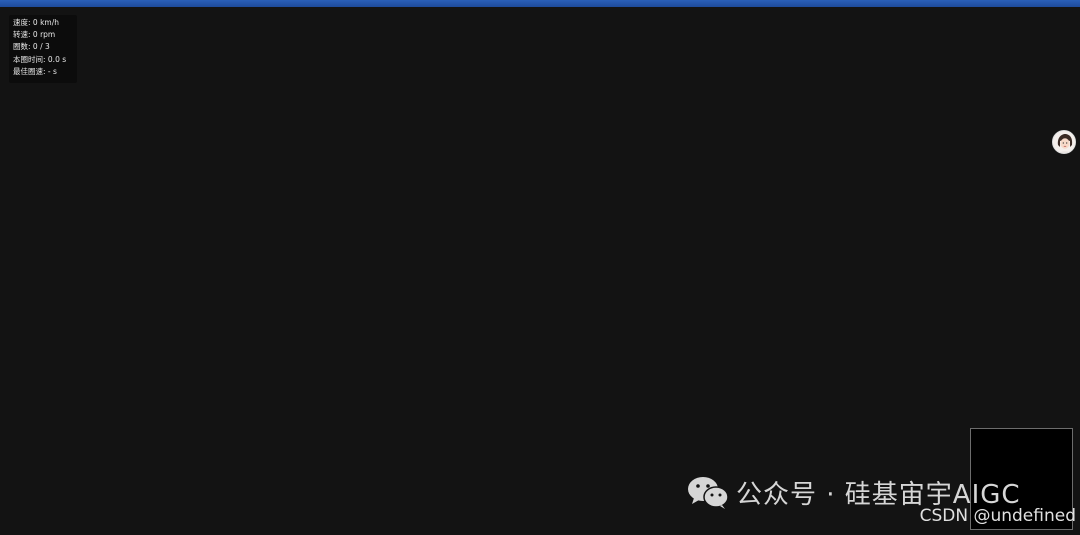  I want to click on wechat-icon, so click(708, 493).